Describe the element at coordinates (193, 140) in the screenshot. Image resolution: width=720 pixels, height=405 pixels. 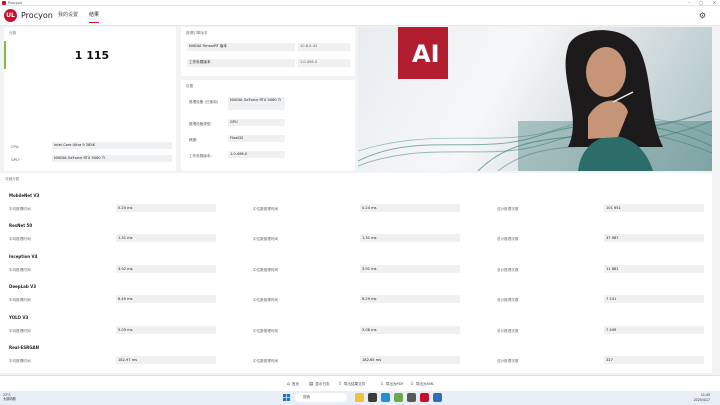
I see `setting-label-precision: 精度:` at that location.